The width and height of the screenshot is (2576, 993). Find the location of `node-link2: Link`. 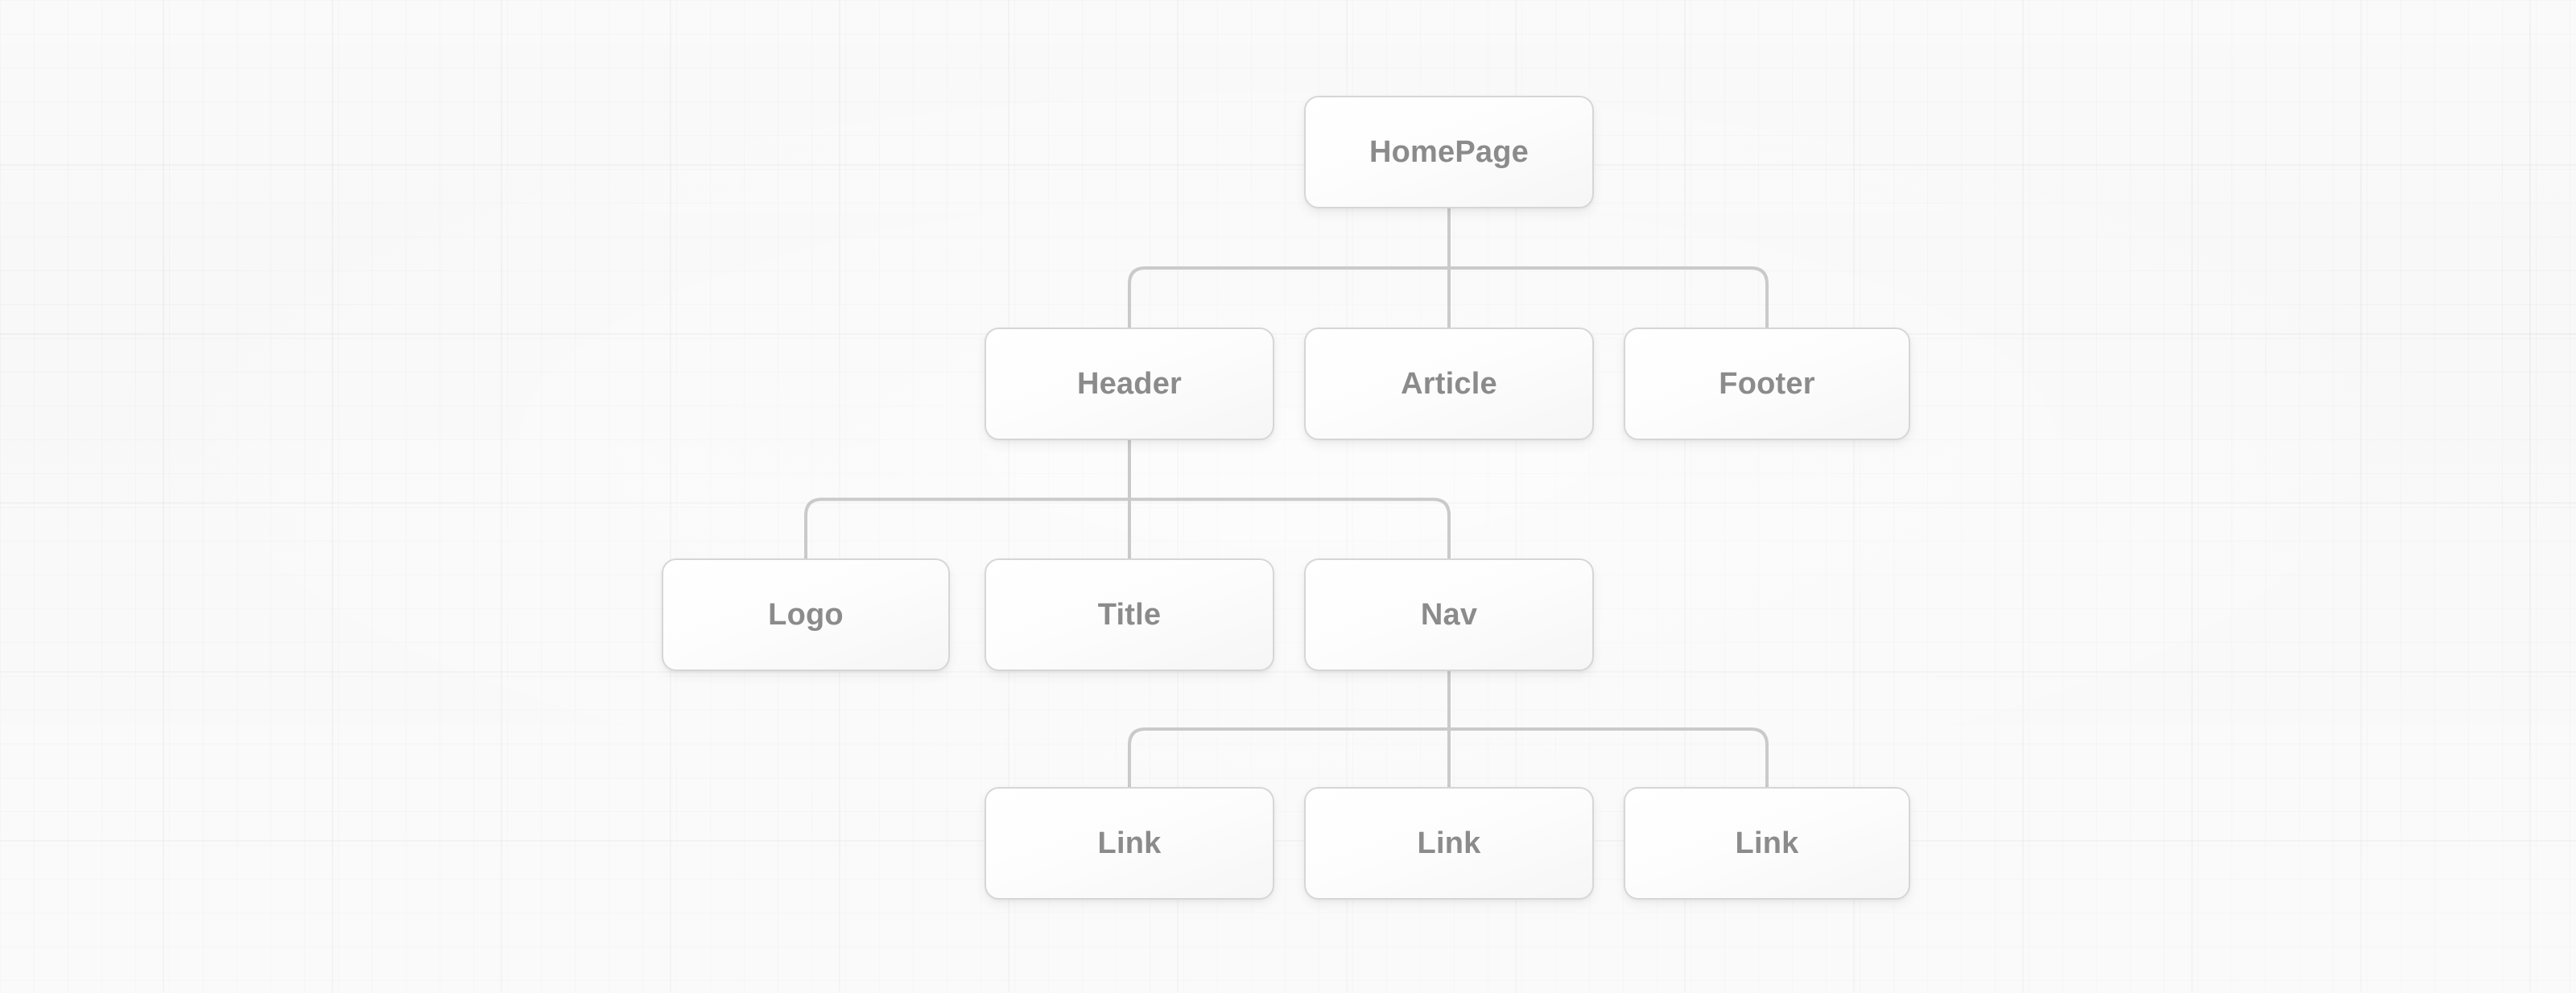

node-link2: Link is located at coordinates (1449, 843).